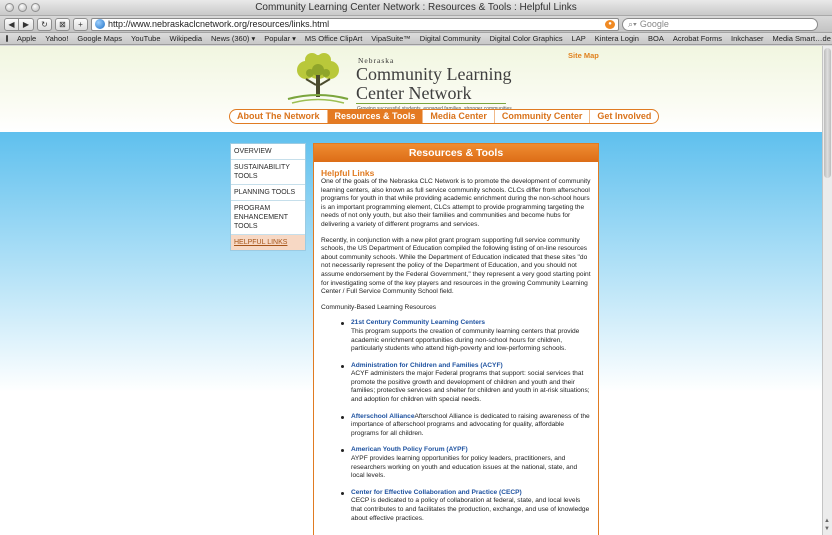 The image size is (832, 535). I want to click on list-heading: Community-Based Learning Resources, so click(379, 307).